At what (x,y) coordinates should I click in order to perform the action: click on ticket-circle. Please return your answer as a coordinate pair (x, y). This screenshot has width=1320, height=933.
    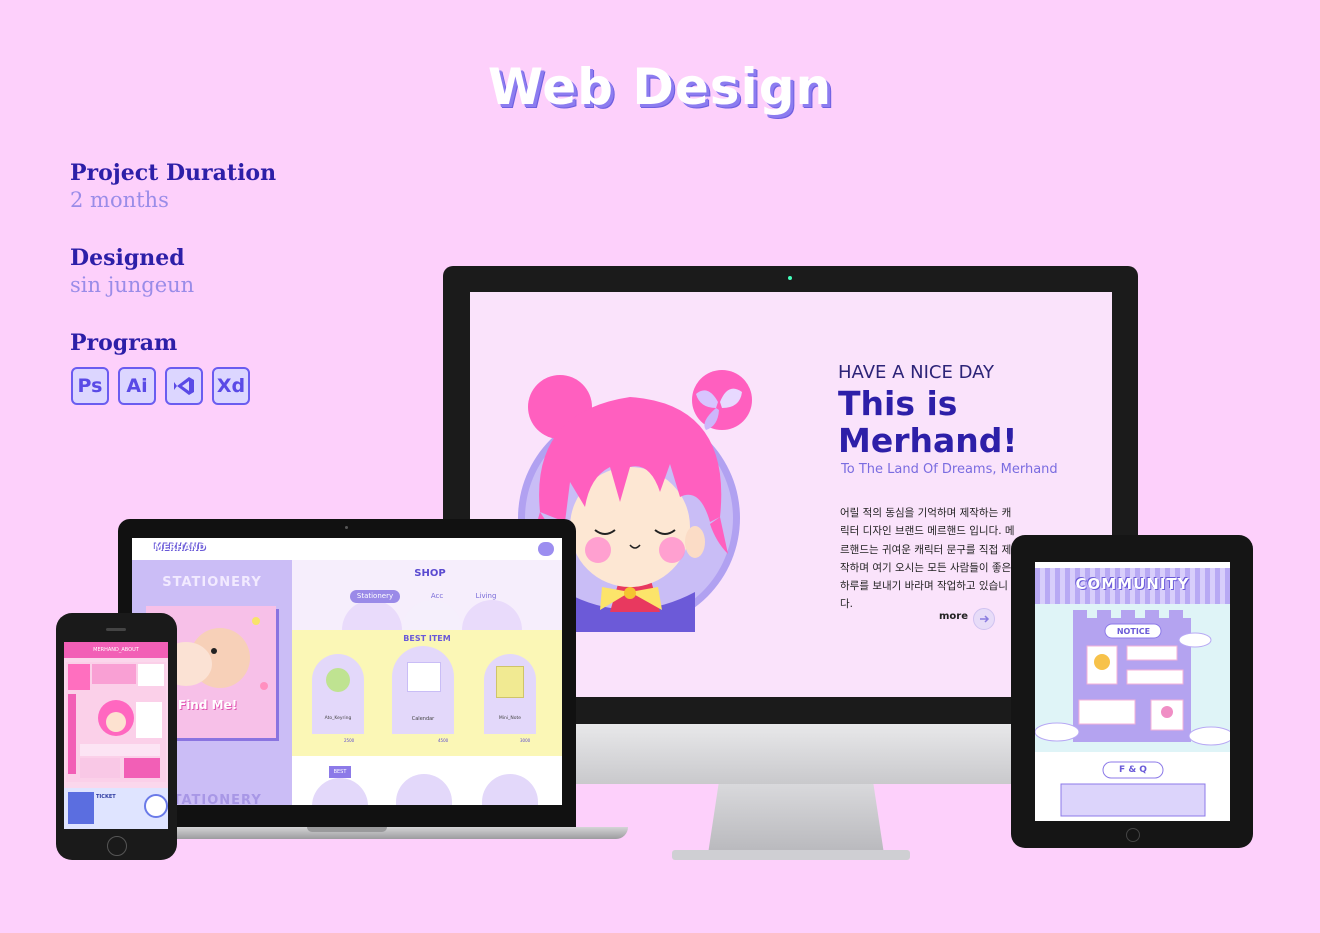
    Looking at the image, I should click on (156, 806).